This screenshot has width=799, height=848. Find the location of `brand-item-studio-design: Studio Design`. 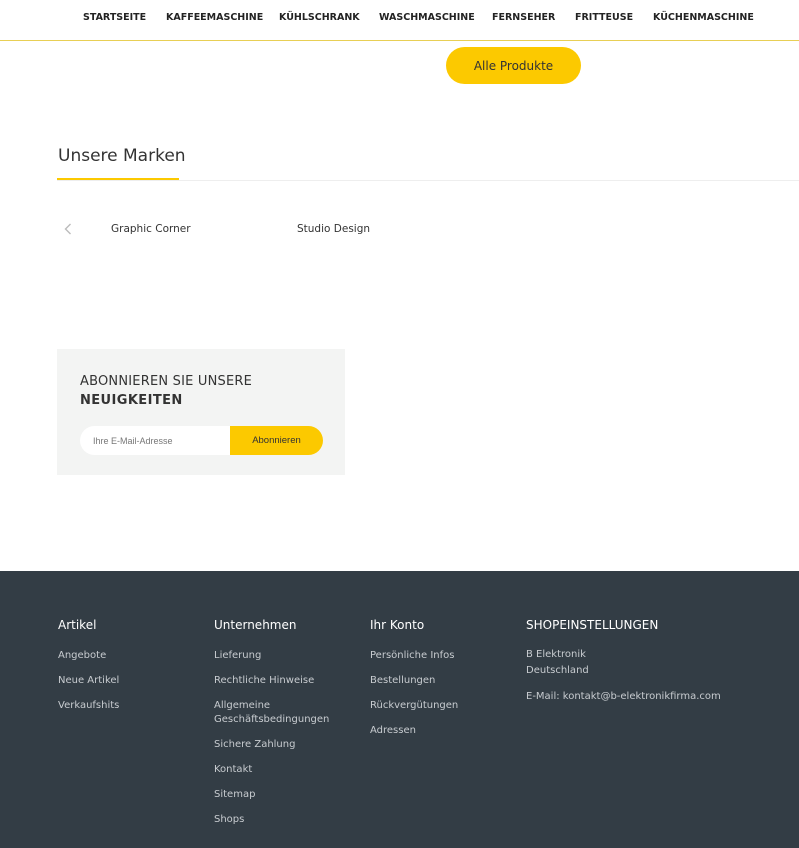

brand-item-studio-design: Studio Design is located at coordinates (333, 229).